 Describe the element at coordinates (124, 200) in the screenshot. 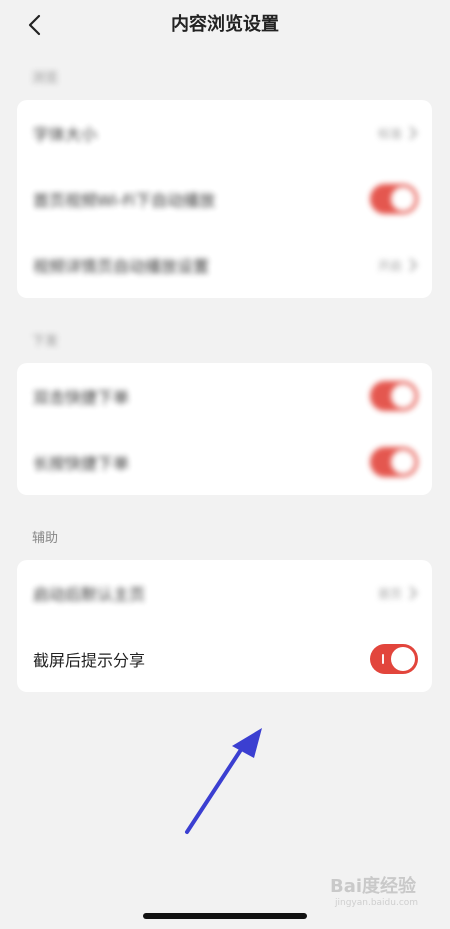

I see `row-label: 首页视频Wi-Fi下自动播放` at that location.